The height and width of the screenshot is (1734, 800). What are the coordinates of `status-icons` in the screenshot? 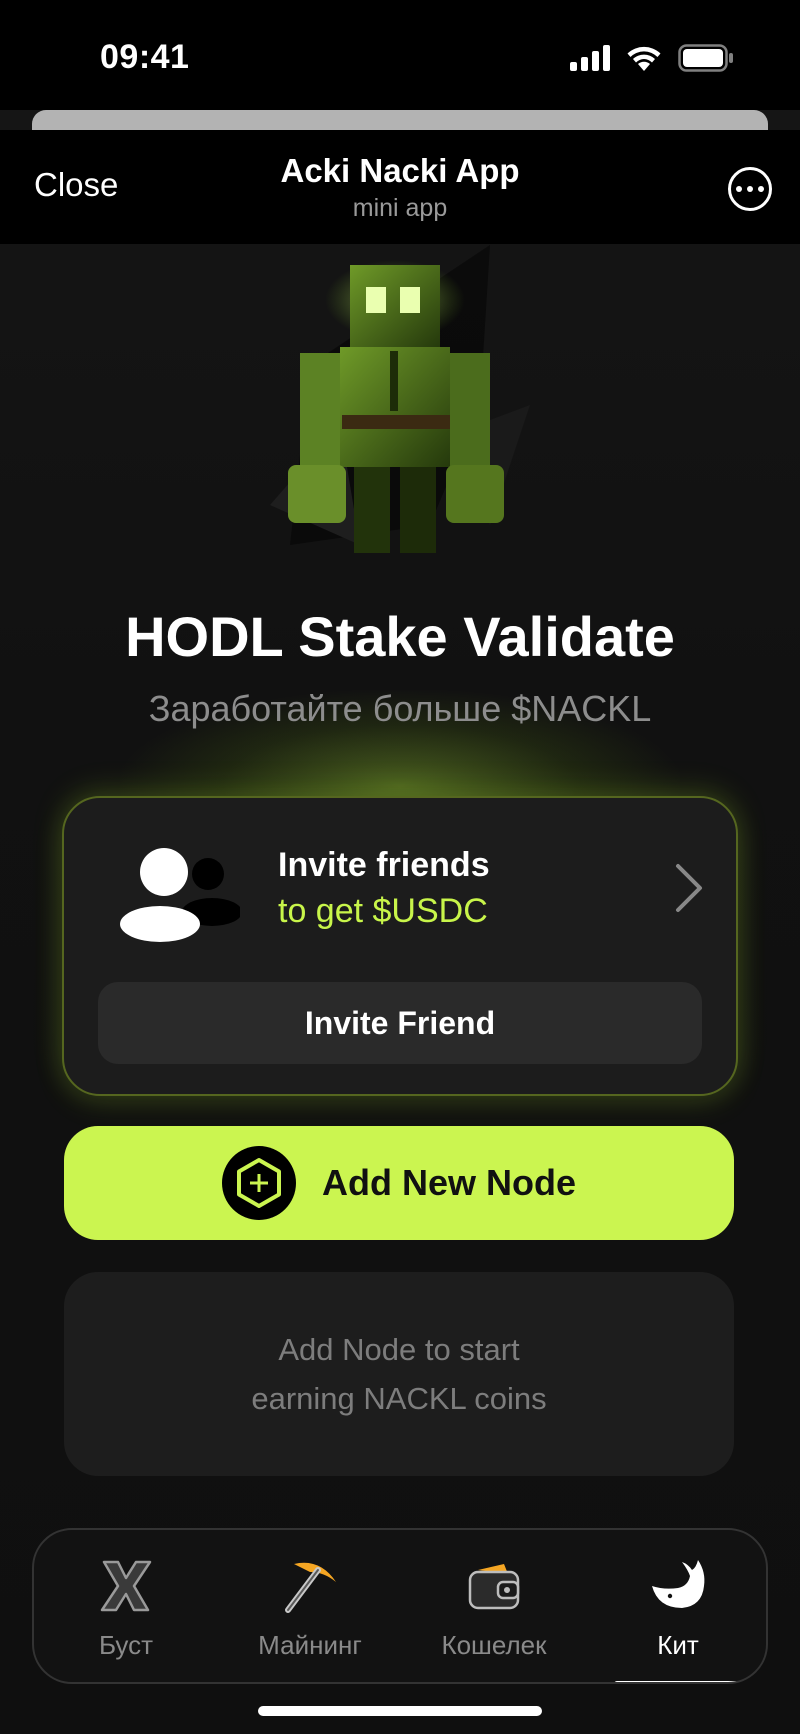 It's located at (652, 58).